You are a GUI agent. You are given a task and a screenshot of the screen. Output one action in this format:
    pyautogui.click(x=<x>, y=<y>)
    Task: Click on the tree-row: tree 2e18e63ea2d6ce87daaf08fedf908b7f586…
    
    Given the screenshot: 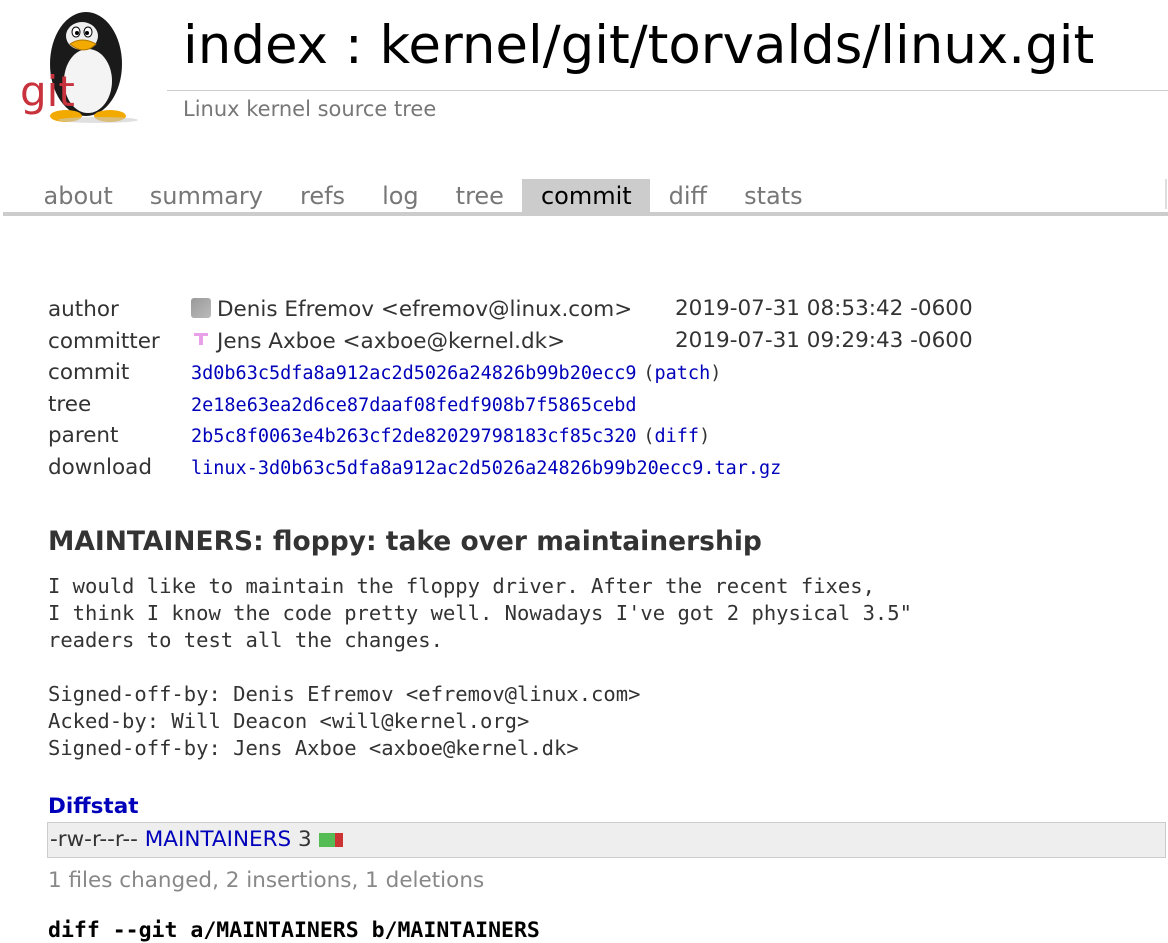 What is the action you would take?
    pyautogui.click(x=414, y=405)
    